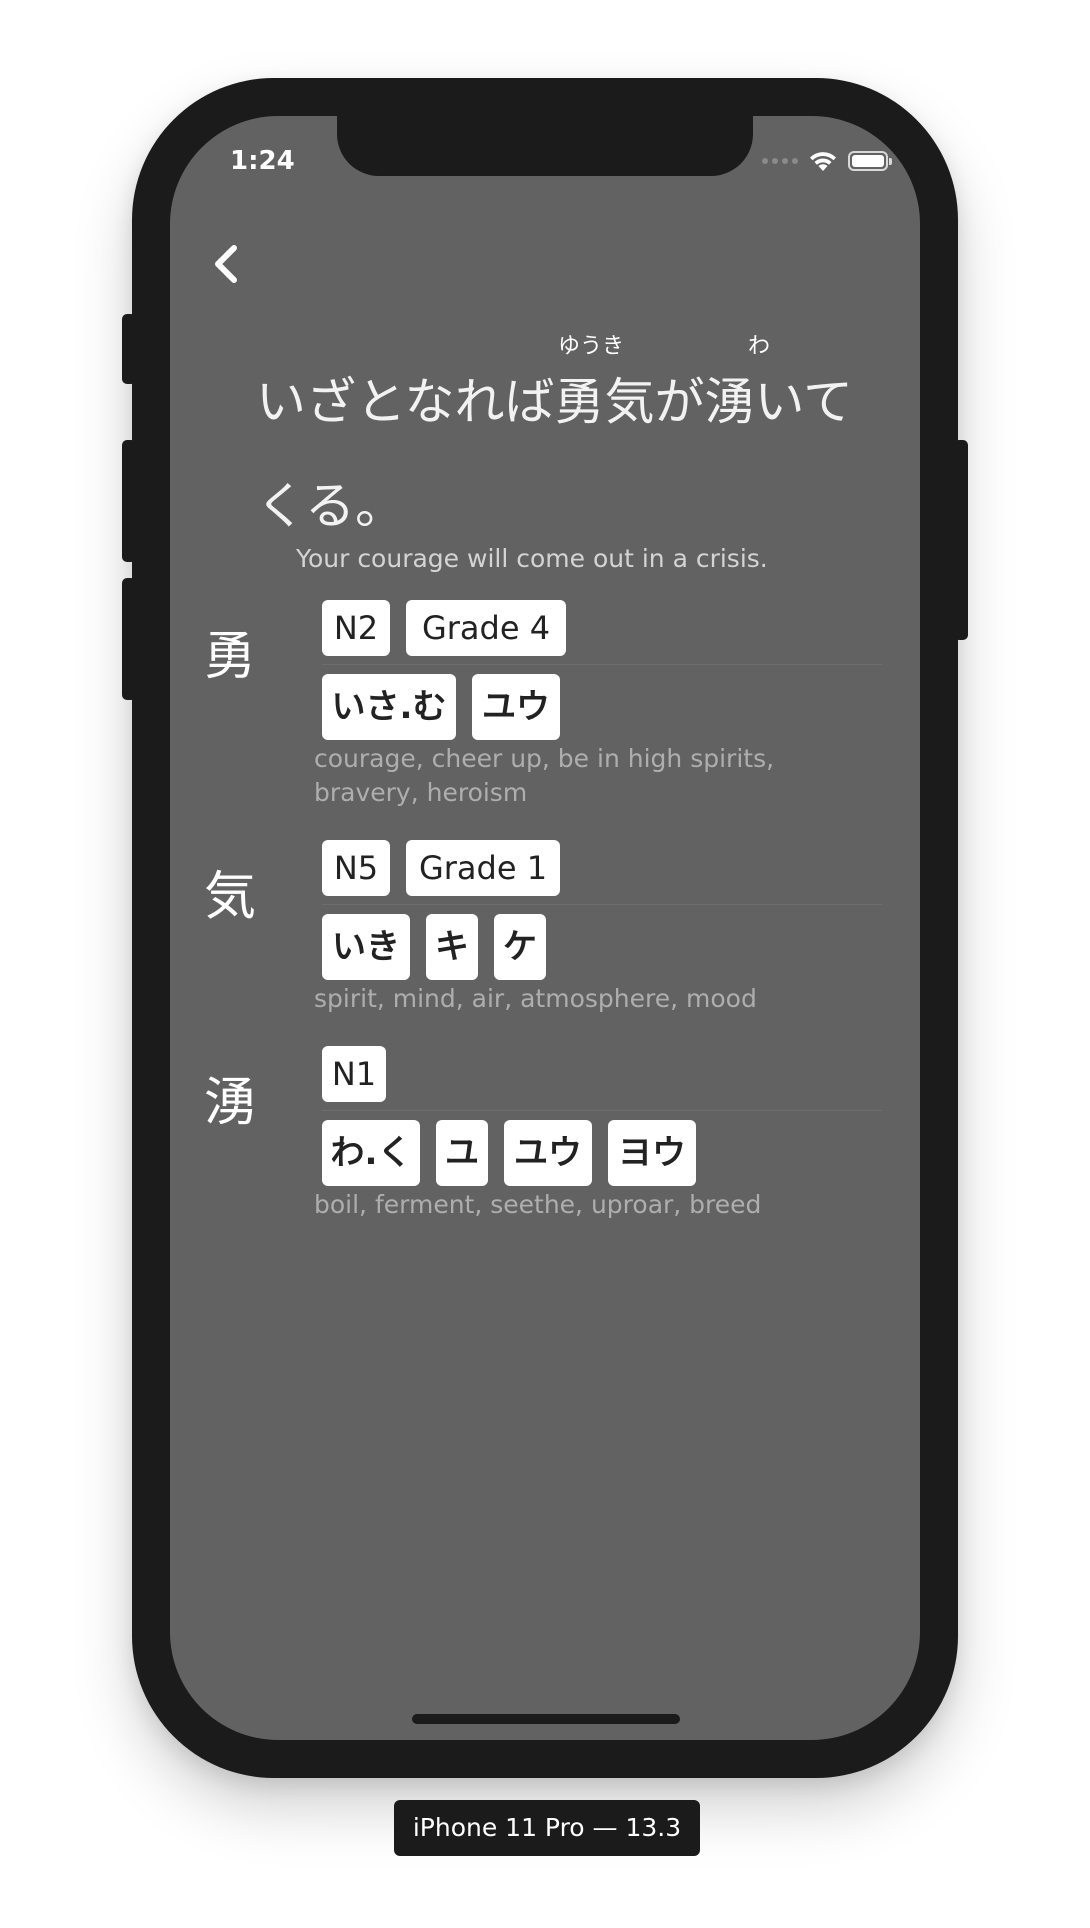  What do you see at coordinates (371, 1153) in the screenshot?
I see `reading-chip: わ.く` at bounding box center [371, 1153].